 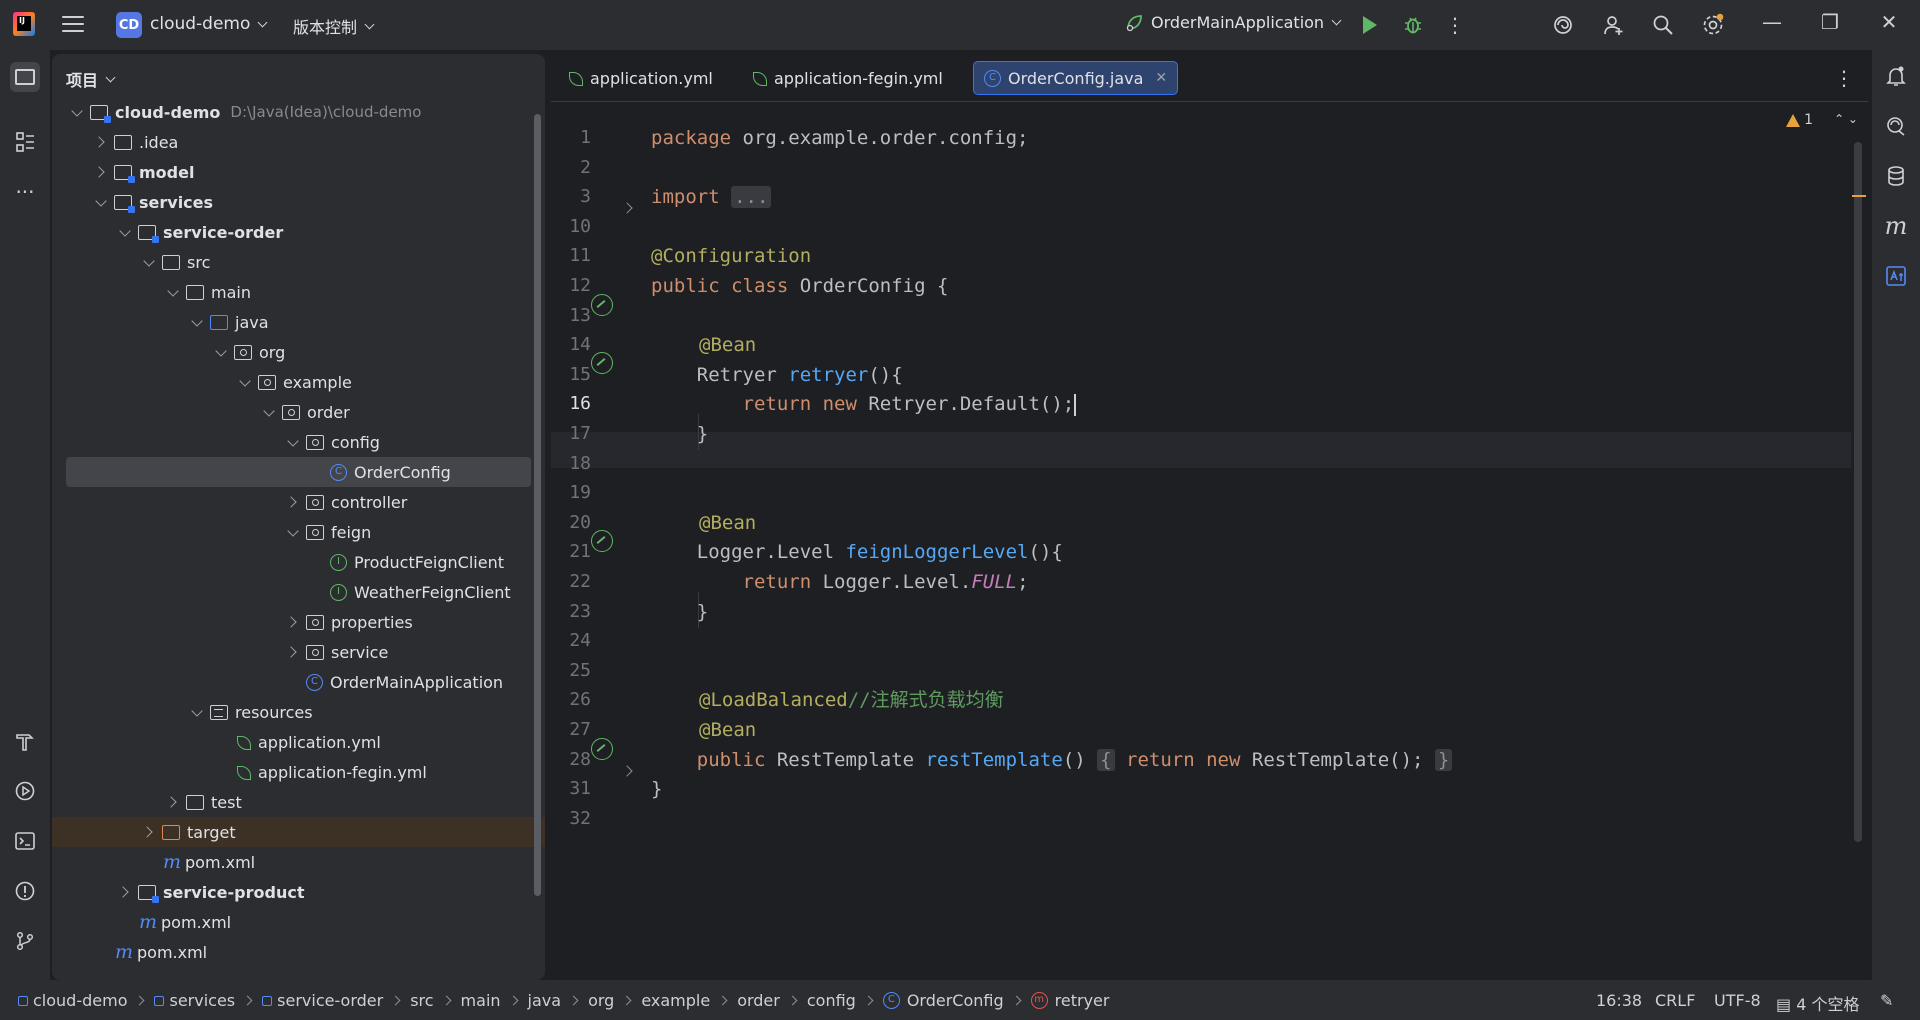 What do you see at coordinates (292, 112) in the screenshot?
I see `tree-item-cloud-demo: cloud-demo D:\Java(Idea)\cloud-demo` at bounding box center [292, 112].